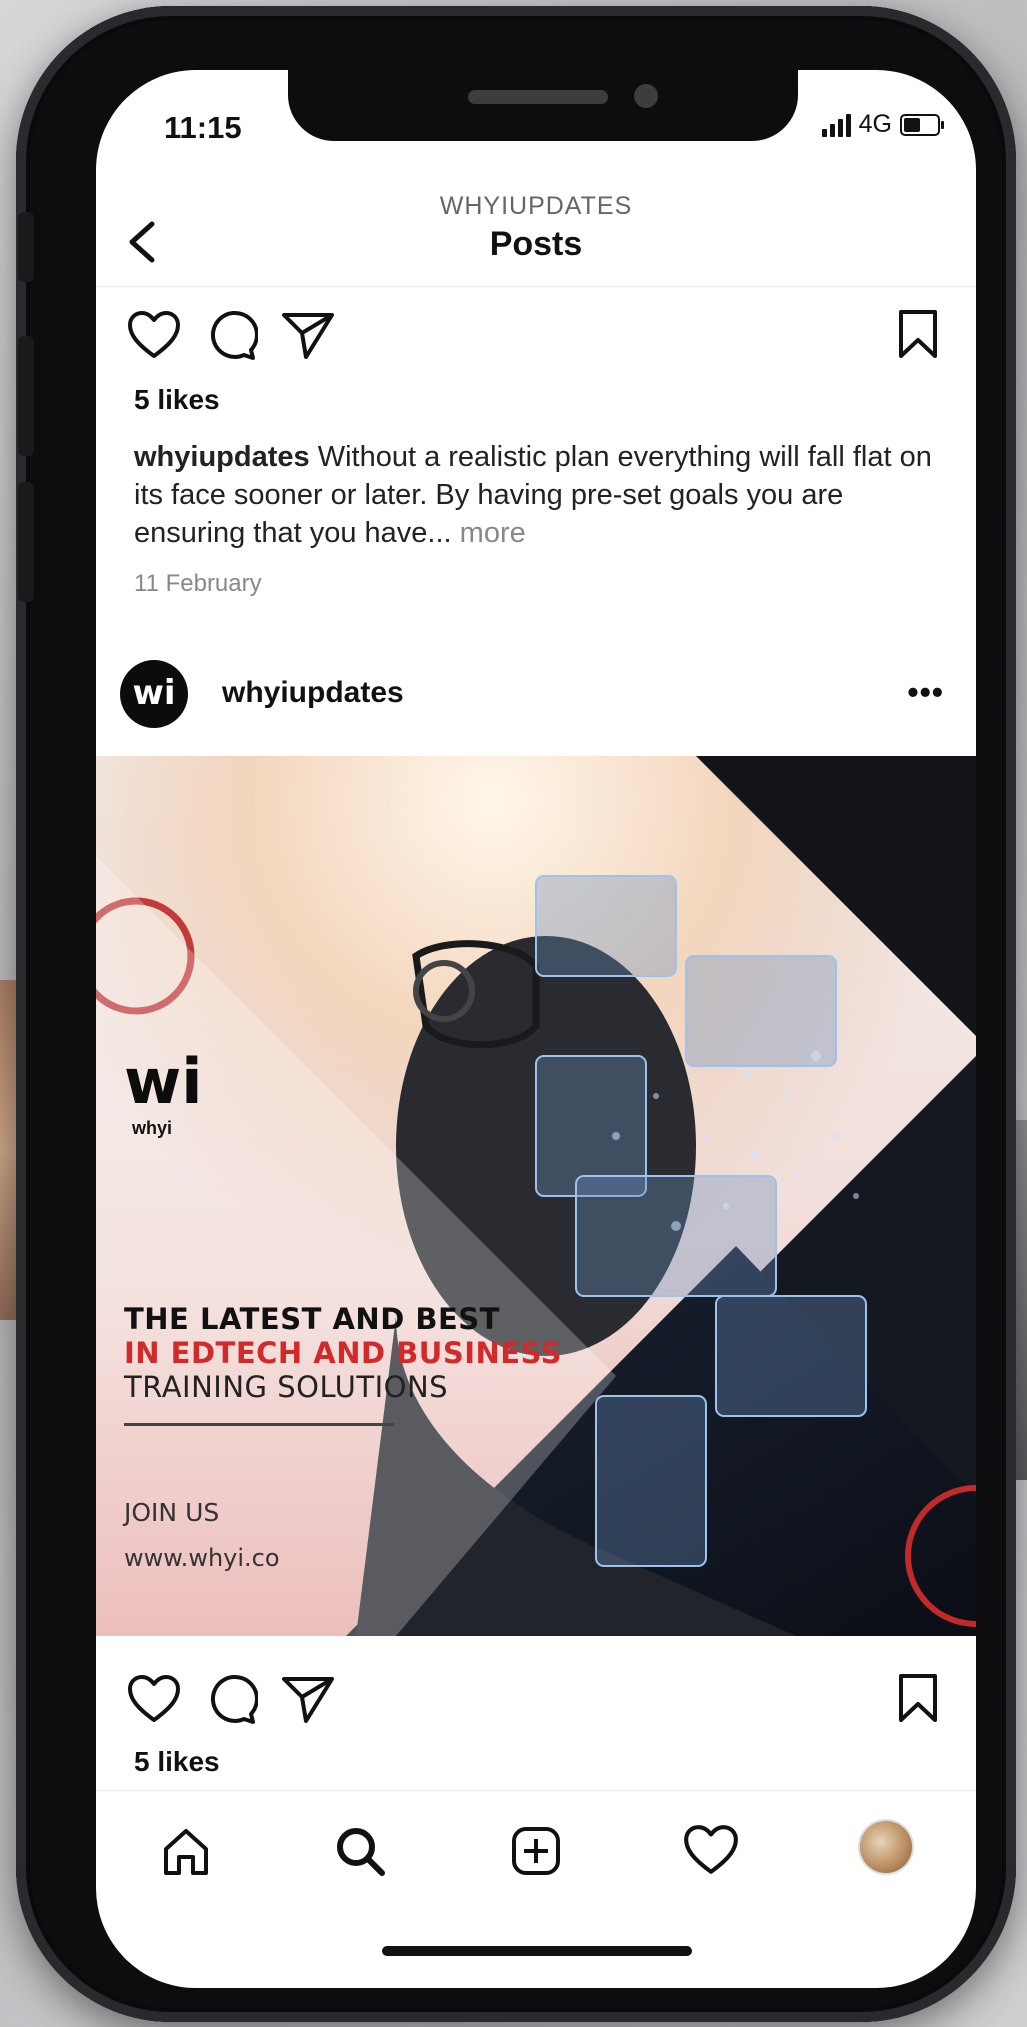  I want to click on notch, so click(543, 105).